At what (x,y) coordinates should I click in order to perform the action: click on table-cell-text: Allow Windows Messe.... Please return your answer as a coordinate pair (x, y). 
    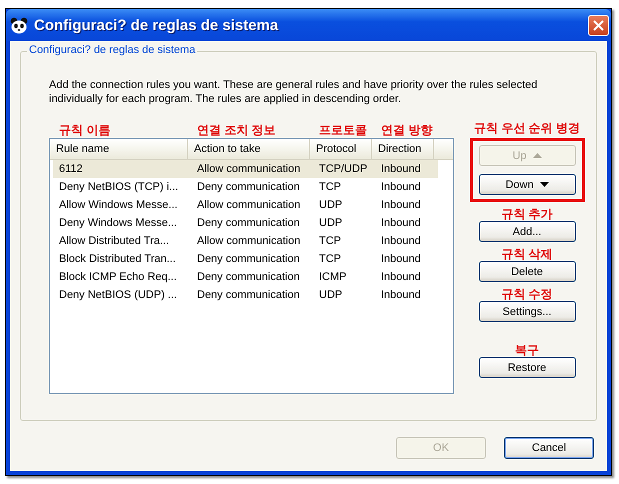
    Looking at the image, I should click on (118, 205).